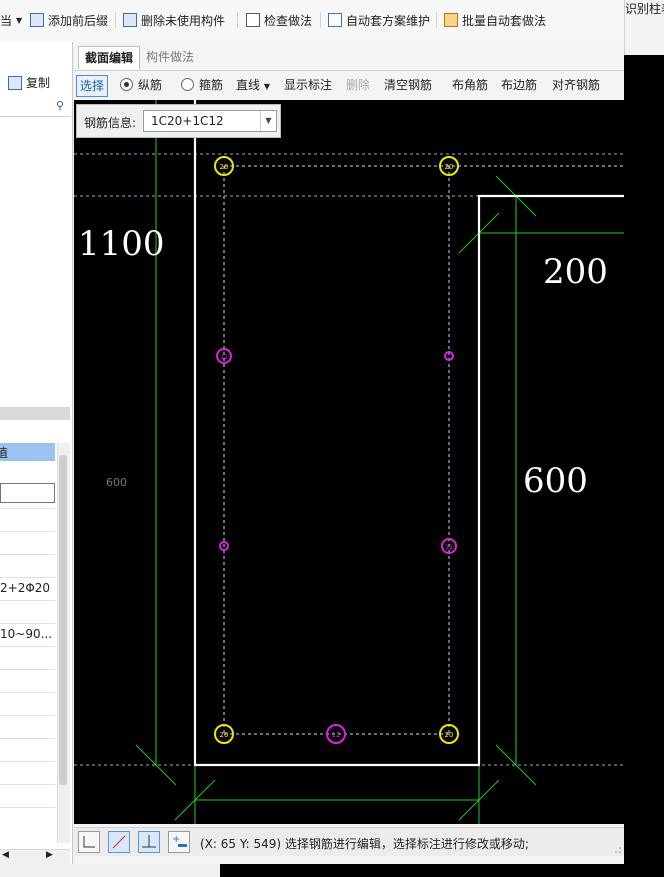 The image size is (664, 877). What do you see at coordinates (555, 481) in the screenshot?
I see `dim-right-height: 600` at bounding box center [555, 481].